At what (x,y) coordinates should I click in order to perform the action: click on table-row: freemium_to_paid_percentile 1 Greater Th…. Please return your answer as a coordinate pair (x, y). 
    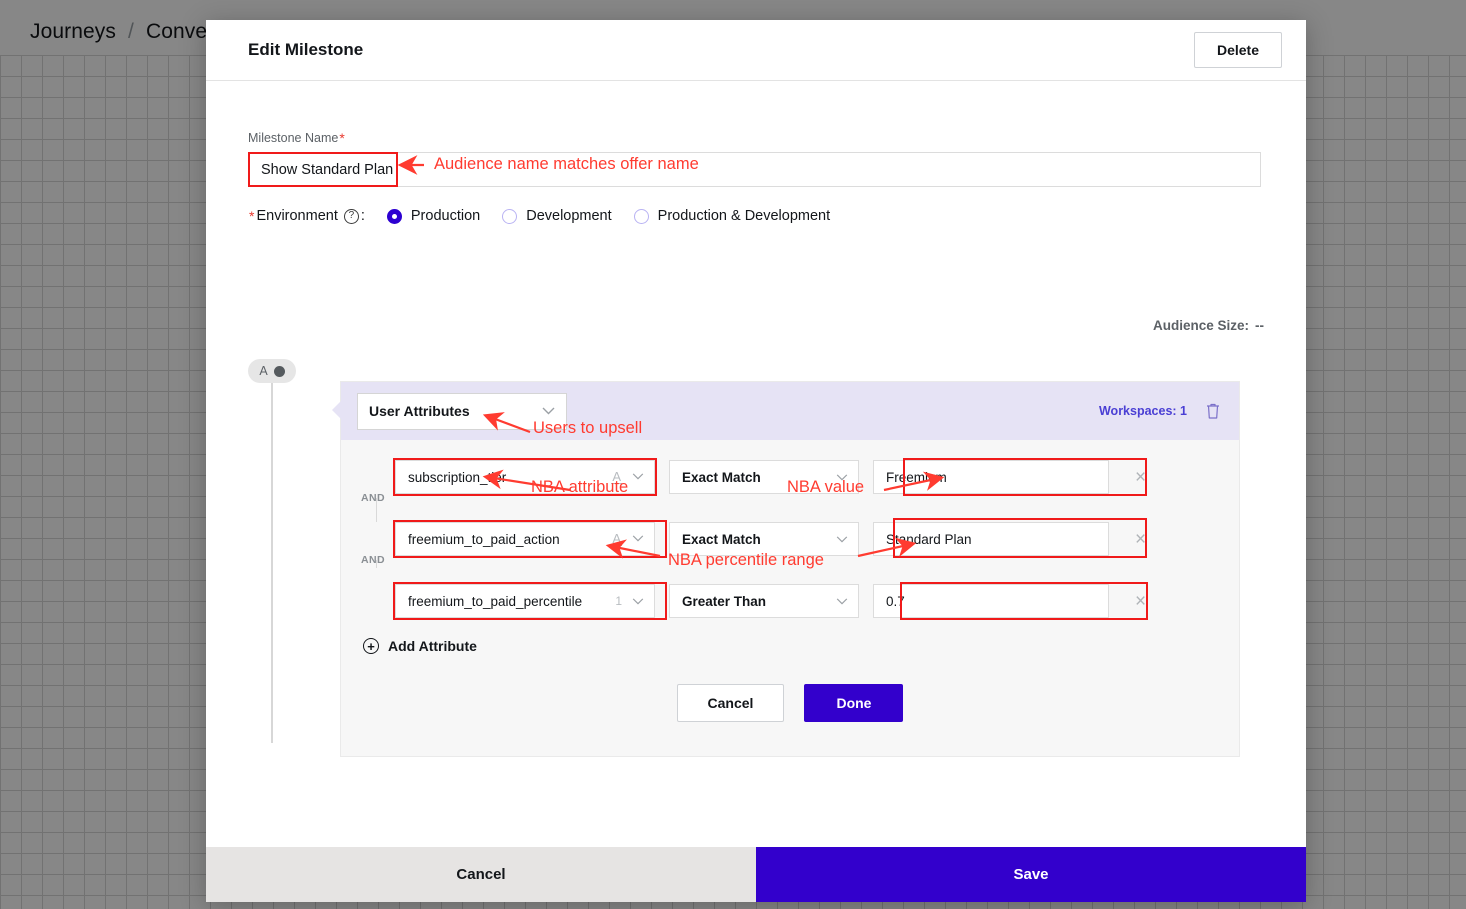
    Looking at the image, I should click on (770, 601).